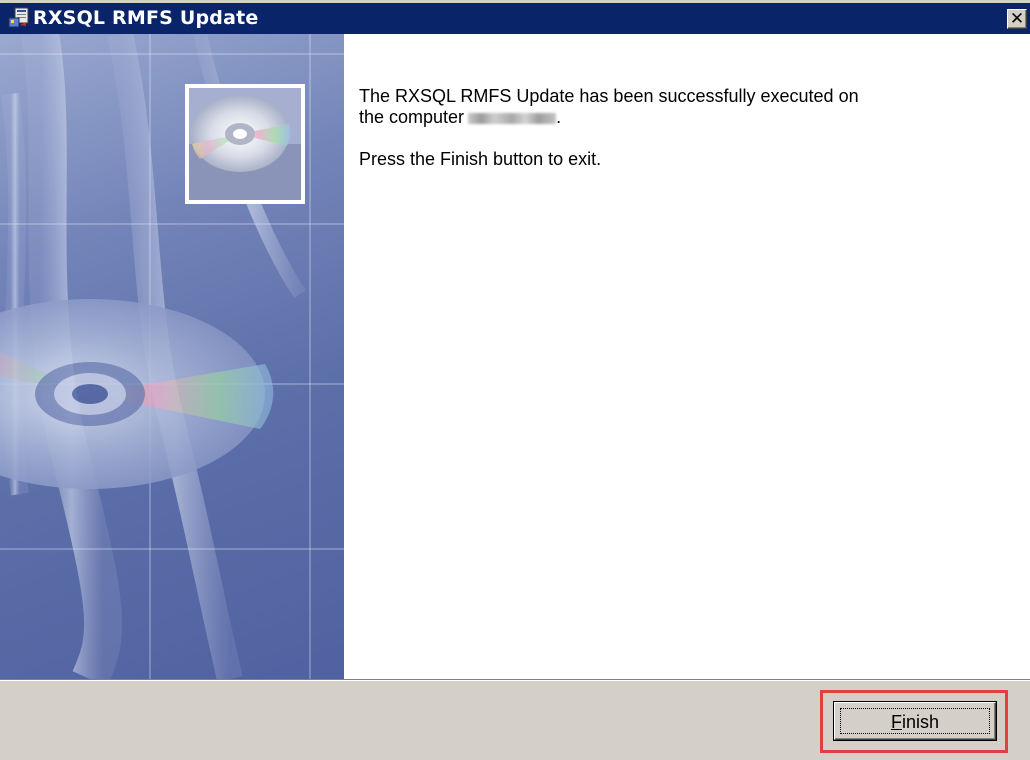 Image resolution: width=1030 pixels, height=760 pixels. I want to click on window-title: RXSQL RMFS Update, so click(146, 18).